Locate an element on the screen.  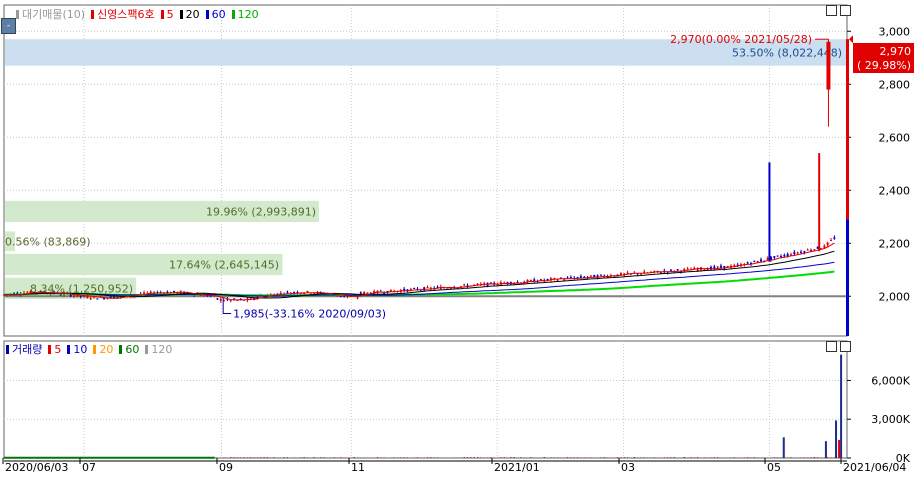
x-tick-label: 2021/01 is located at coordinates (517, 467).